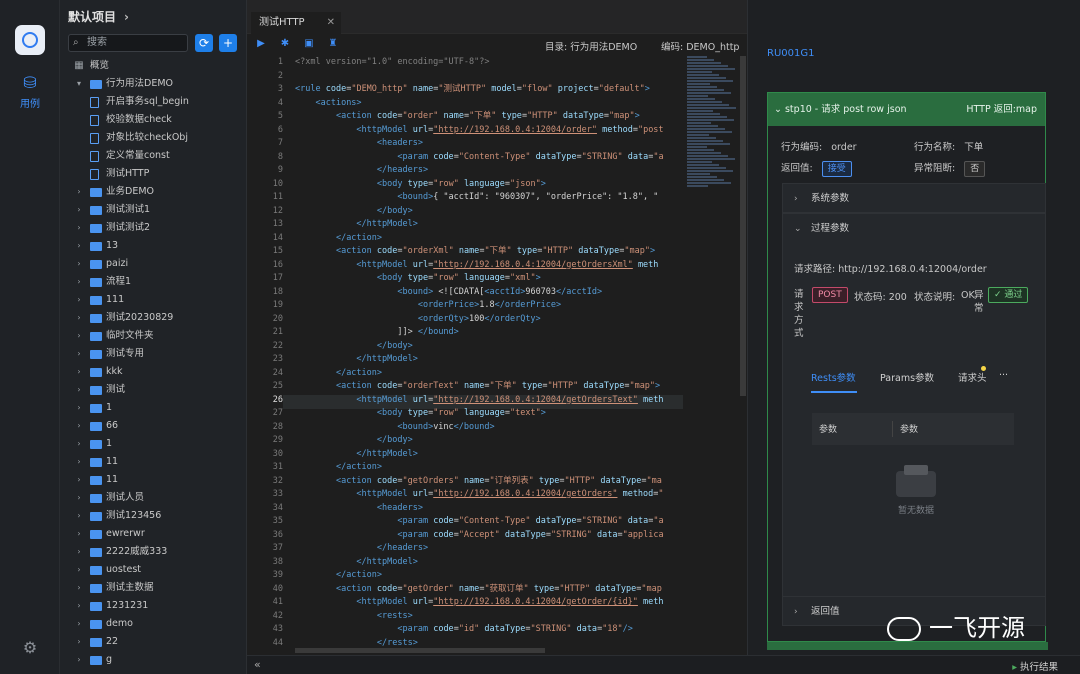  Describe the element at coordinates (257, 664) in the screenshot. I see `collapse-icon: «` at that location.